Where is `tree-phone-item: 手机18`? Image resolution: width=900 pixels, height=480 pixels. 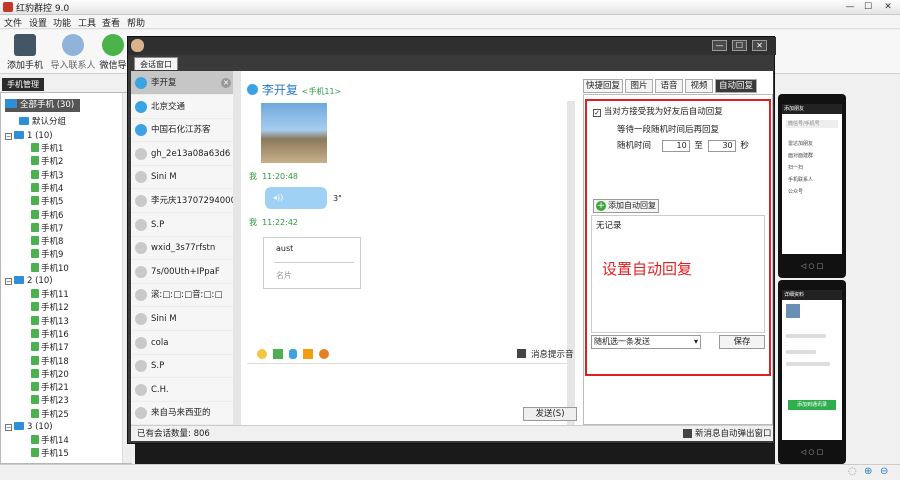
tree-phone-item: 手机18 is located at coordinates (50, 362).